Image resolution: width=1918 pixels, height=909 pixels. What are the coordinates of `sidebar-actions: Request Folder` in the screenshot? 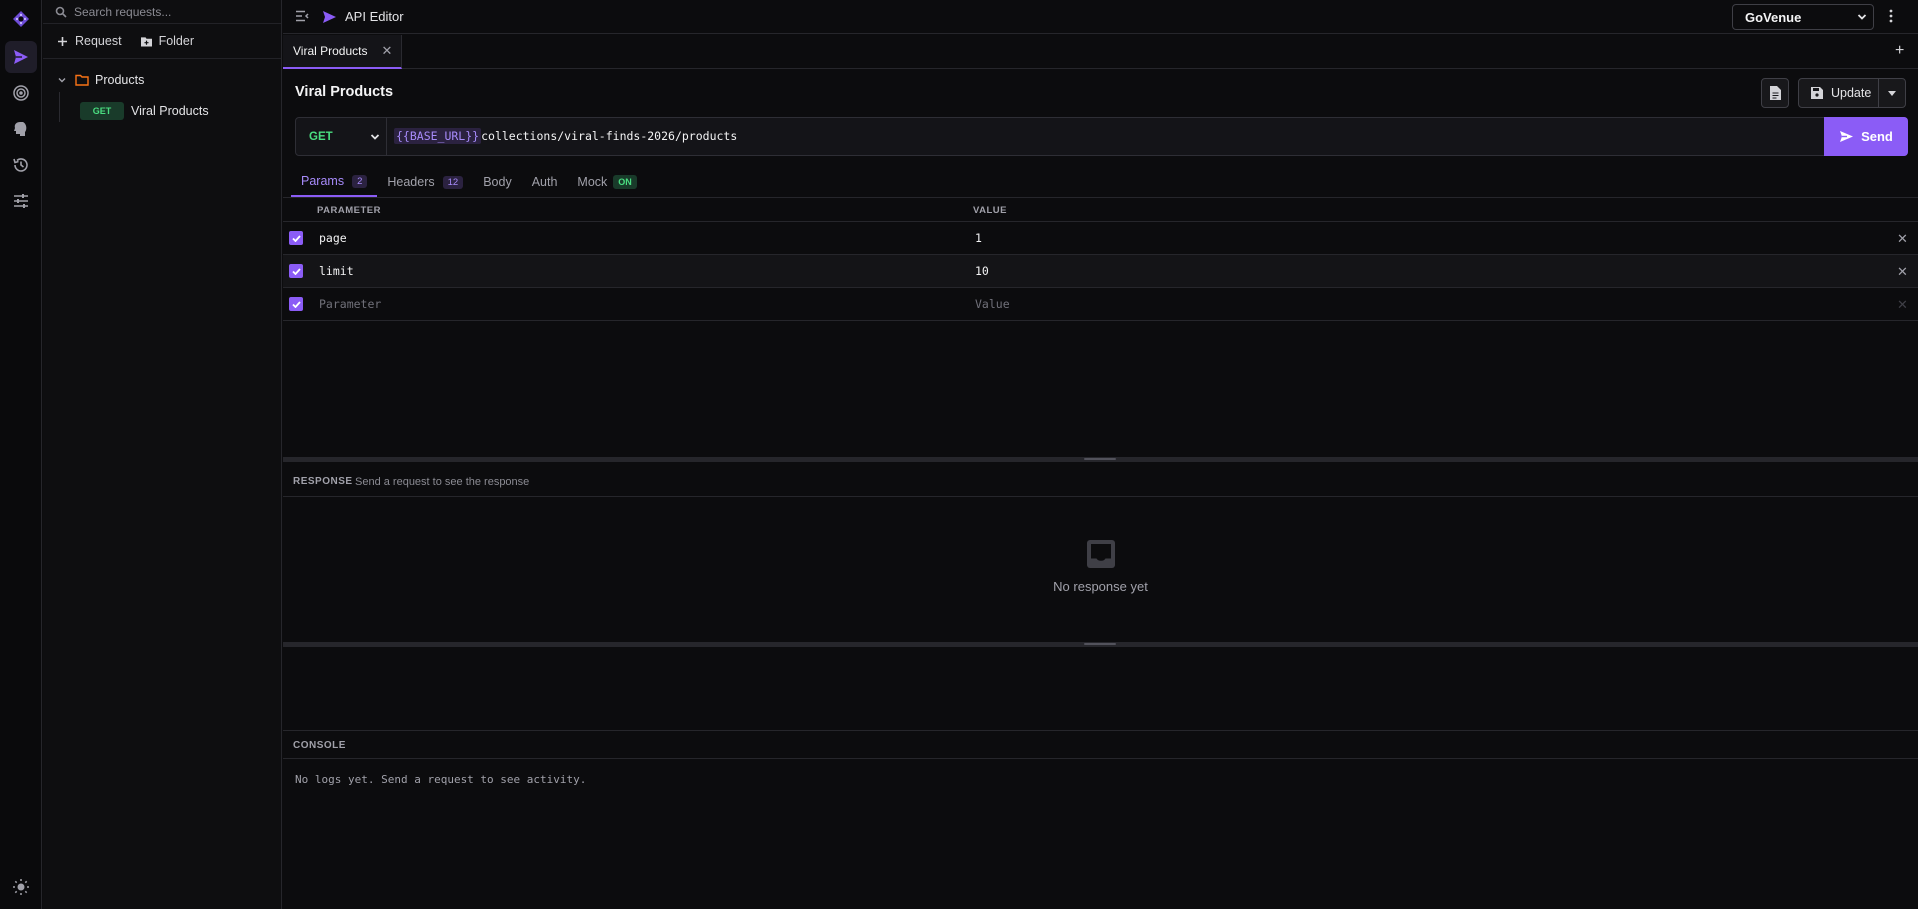 It's located at (162, 41).